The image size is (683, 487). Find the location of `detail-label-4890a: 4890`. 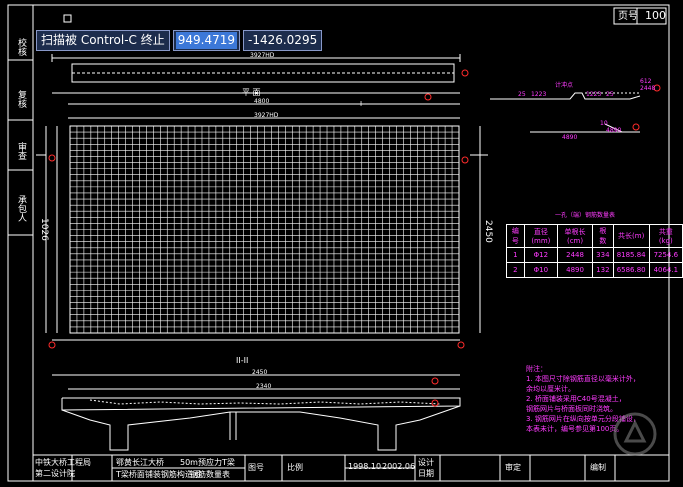

detail-label-4890a: 4890 is located at coordinates (614, 130).